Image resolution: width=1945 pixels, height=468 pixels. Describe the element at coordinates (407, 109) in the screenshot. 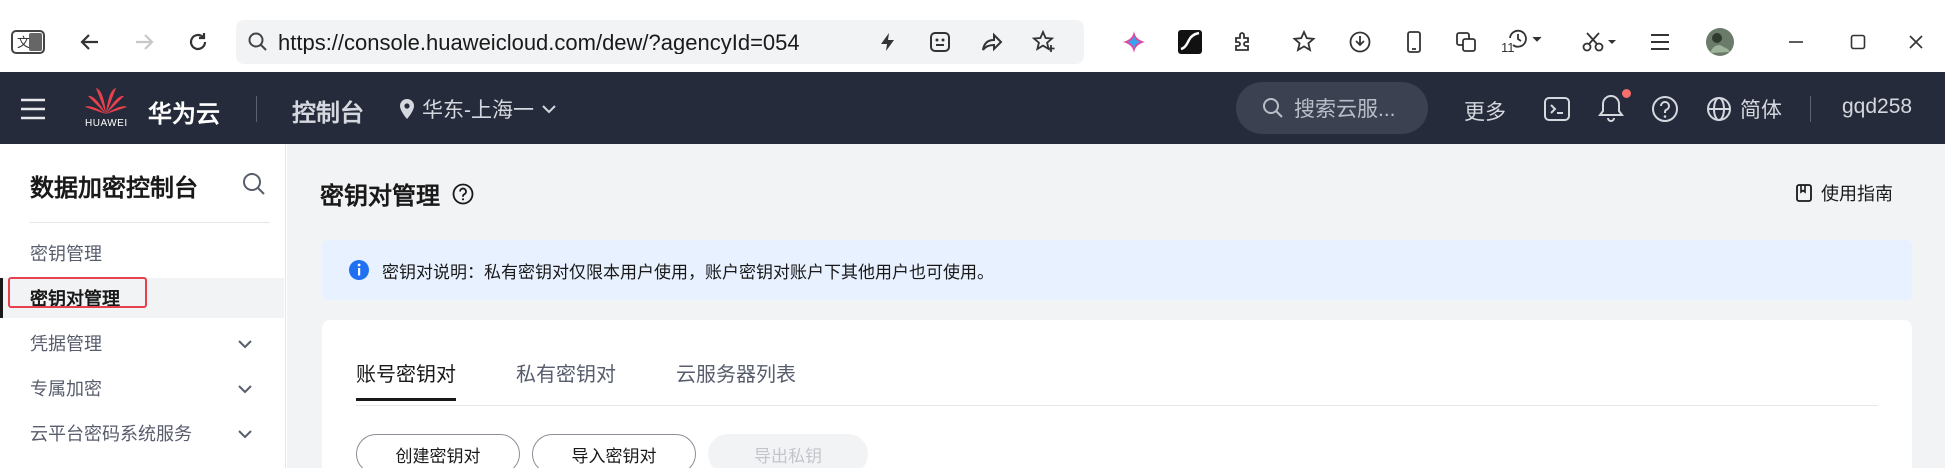

I see `location-pin-icon` at that location.